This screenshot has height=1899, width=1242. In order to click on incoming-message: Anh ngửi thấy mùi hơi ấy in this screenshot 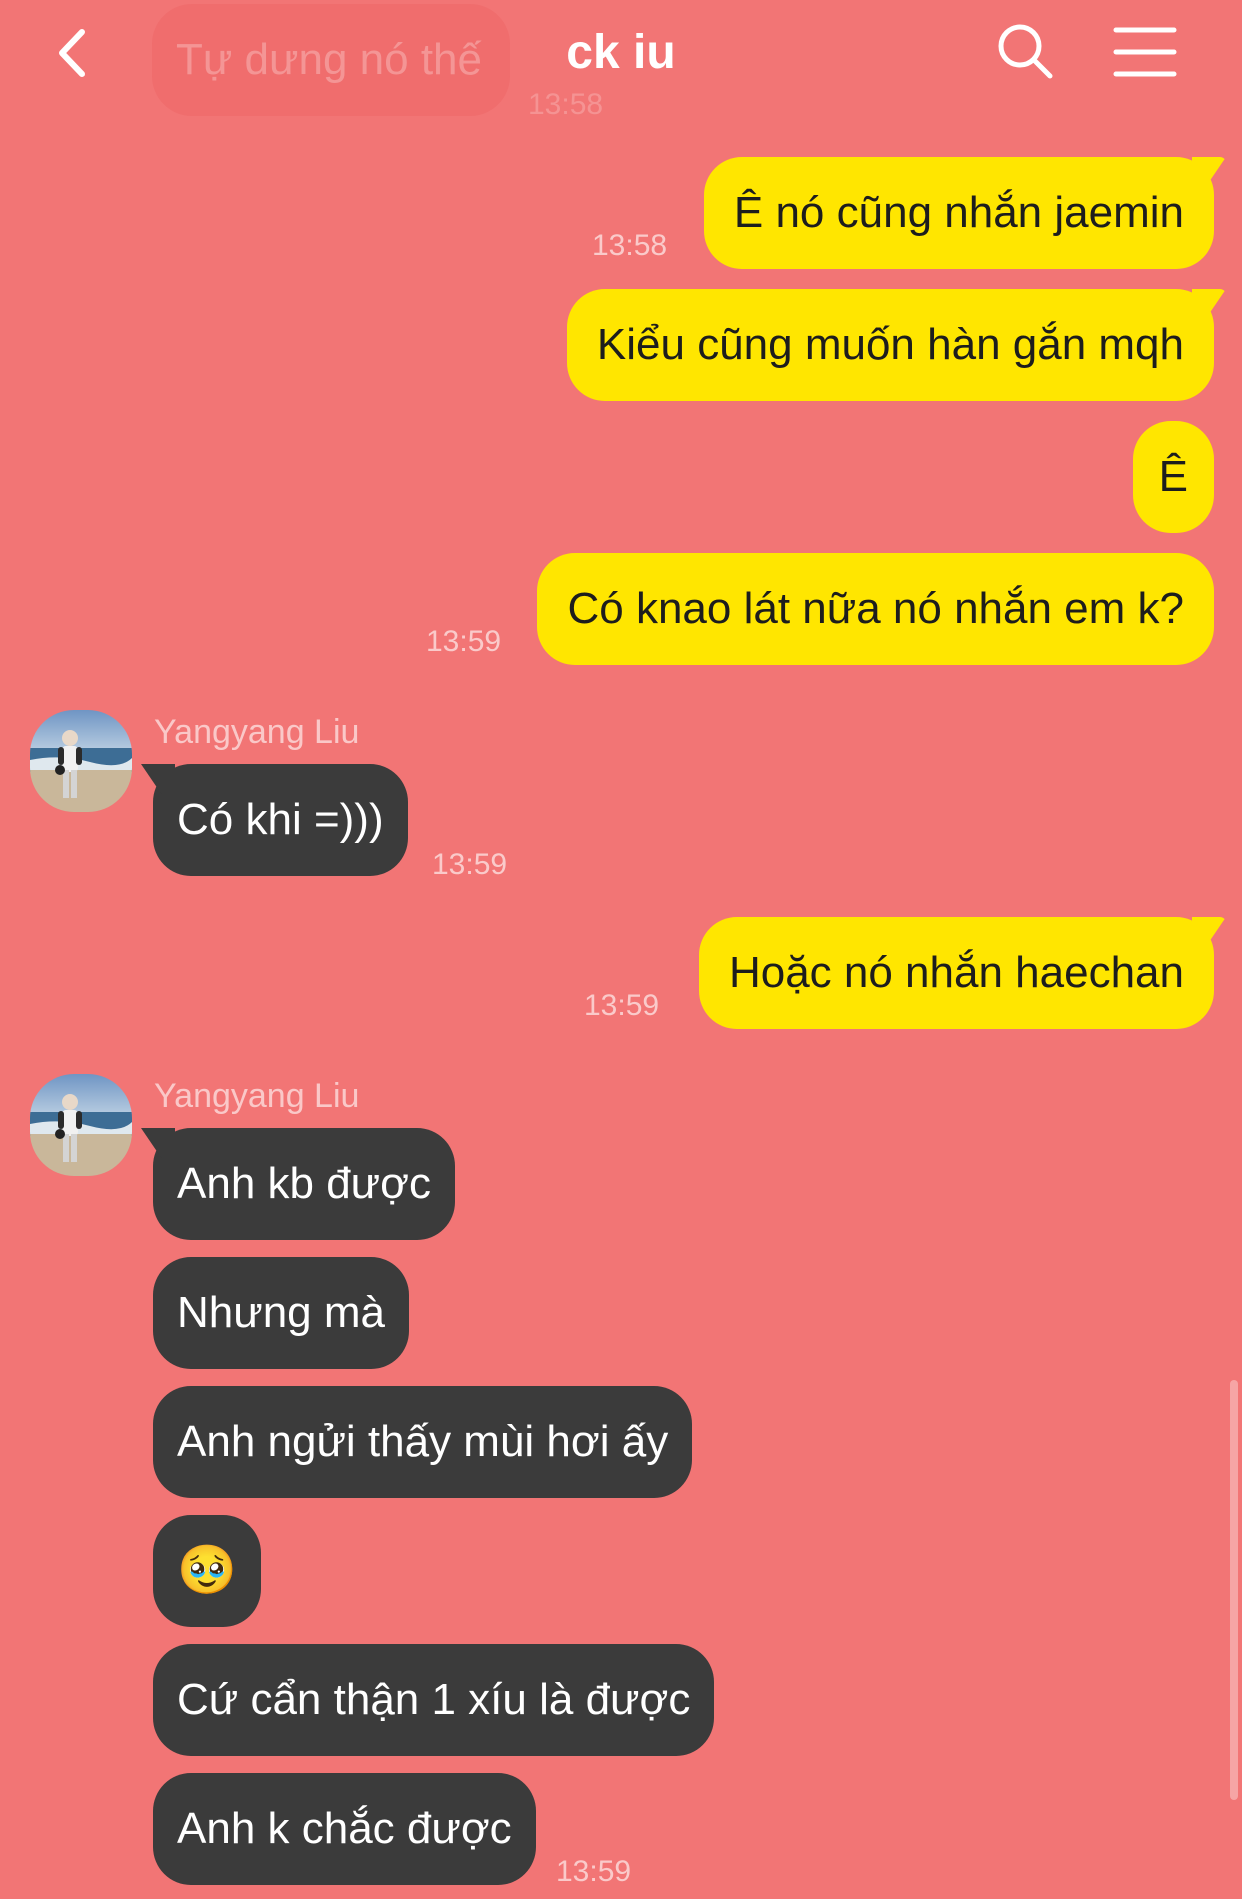, I will do `click(423, 1442)`.